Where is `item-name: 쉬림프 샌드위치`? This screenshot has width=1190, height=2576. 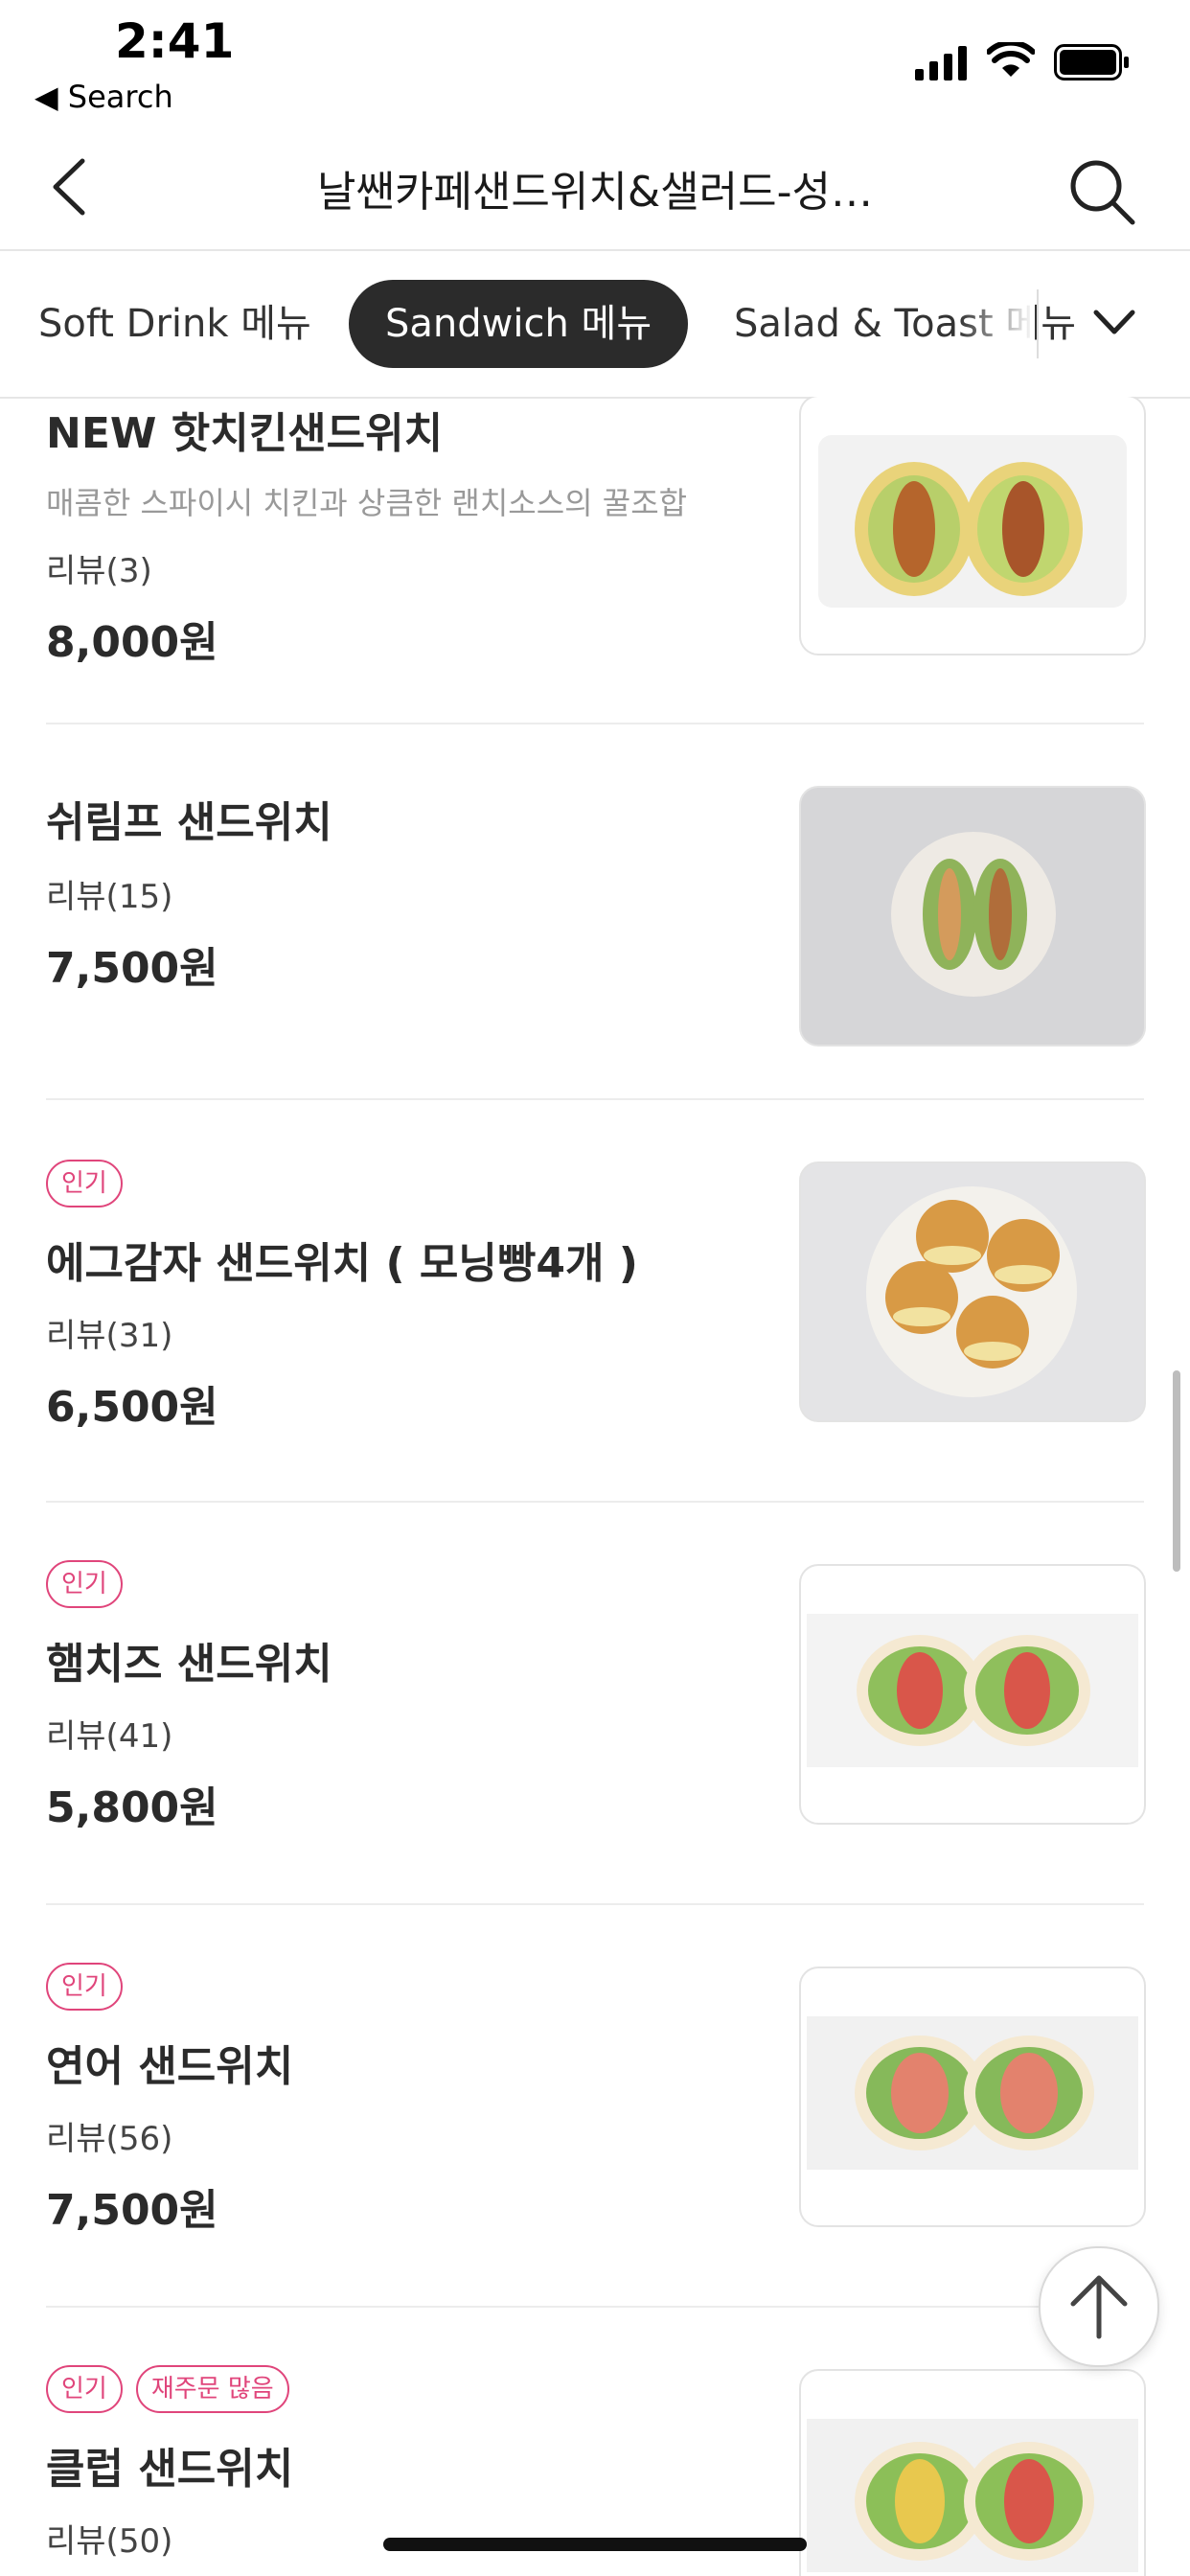
item-name: 쉬림프 샌드위치 is located at coordinates (189, 822).